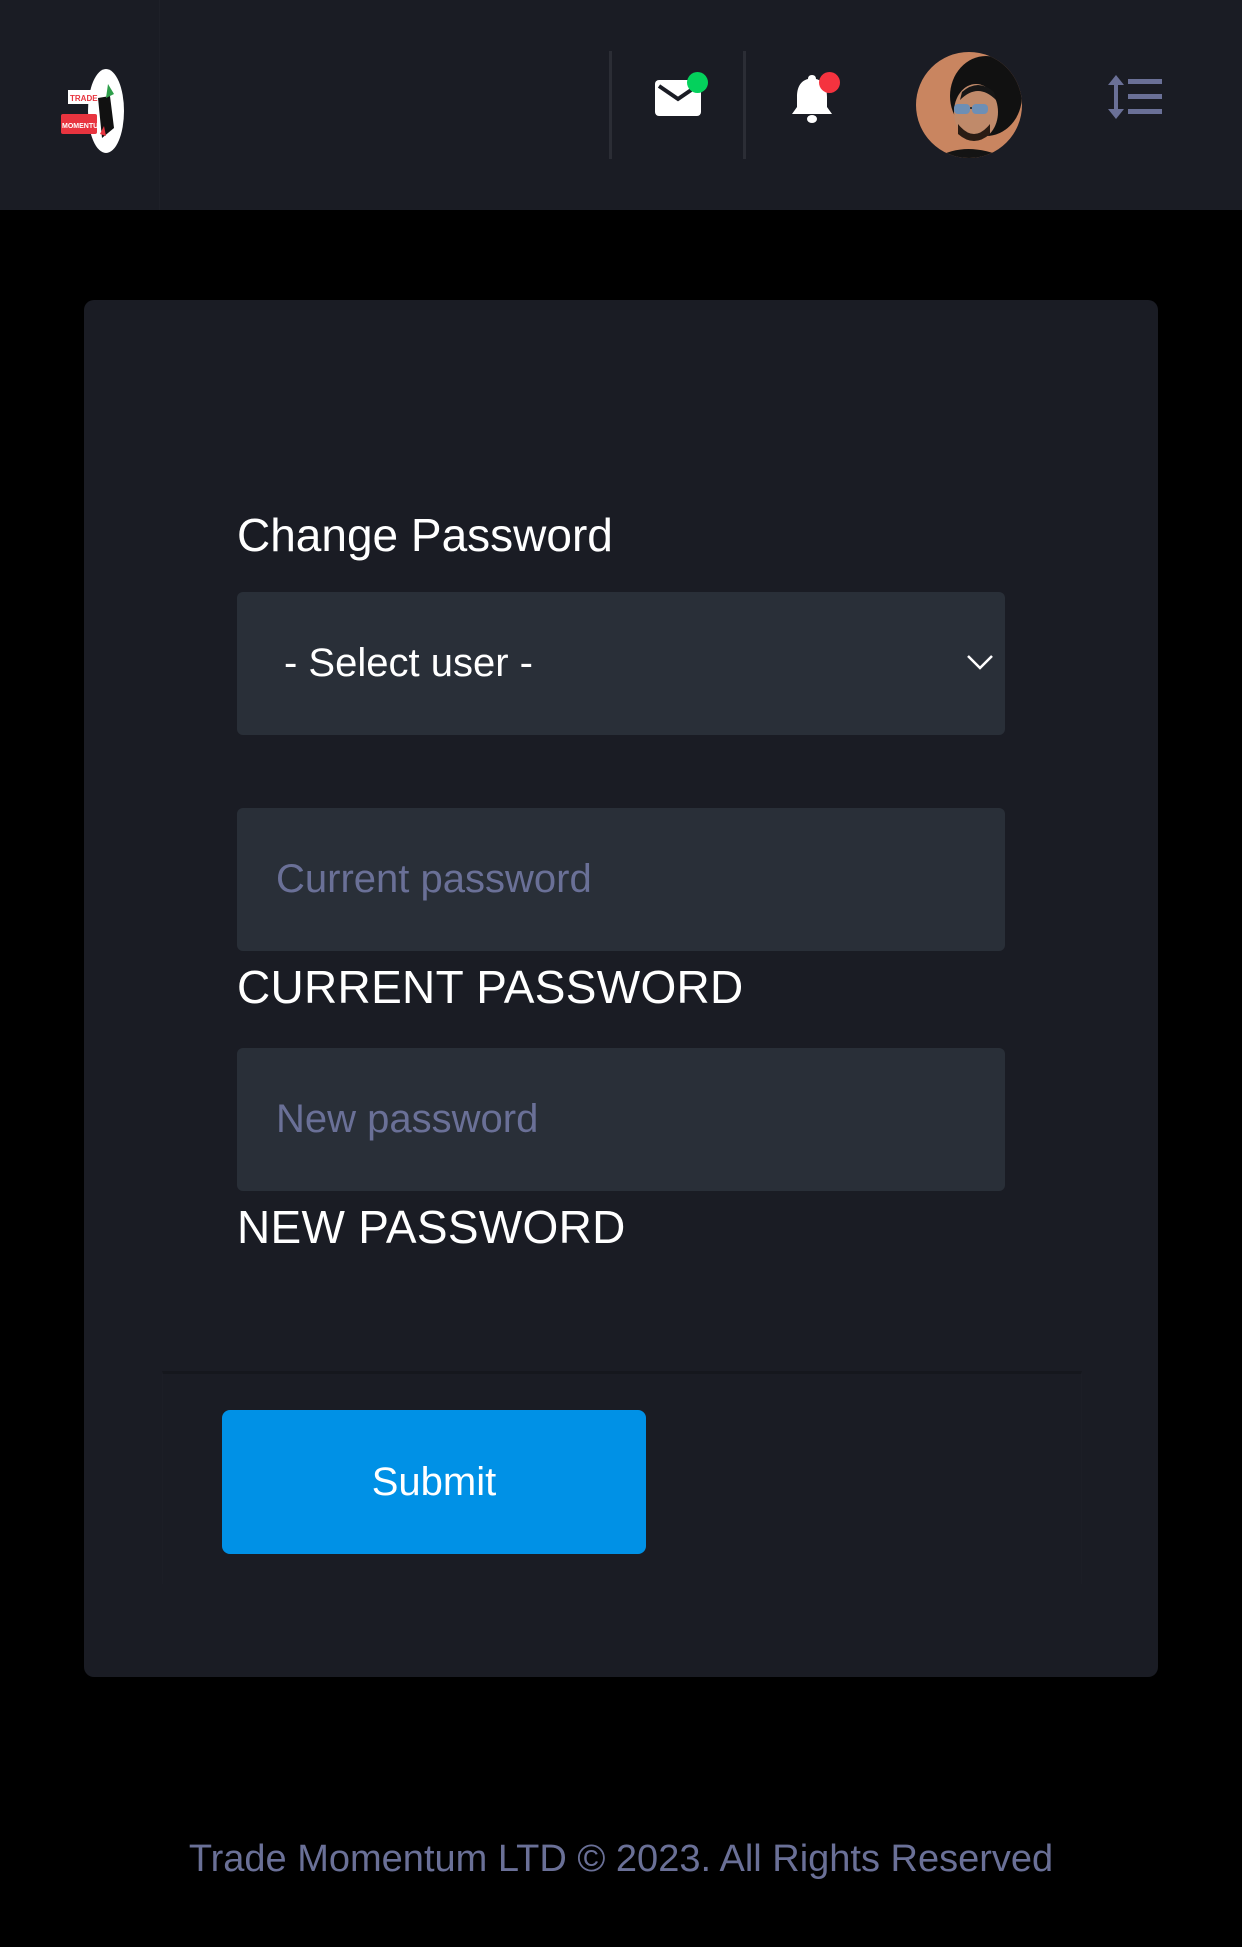 This screenshot has width=1242, height=1947. Describe the element at coordinates (697, 82) in the screenshot. I see `messages-badge` at that location.